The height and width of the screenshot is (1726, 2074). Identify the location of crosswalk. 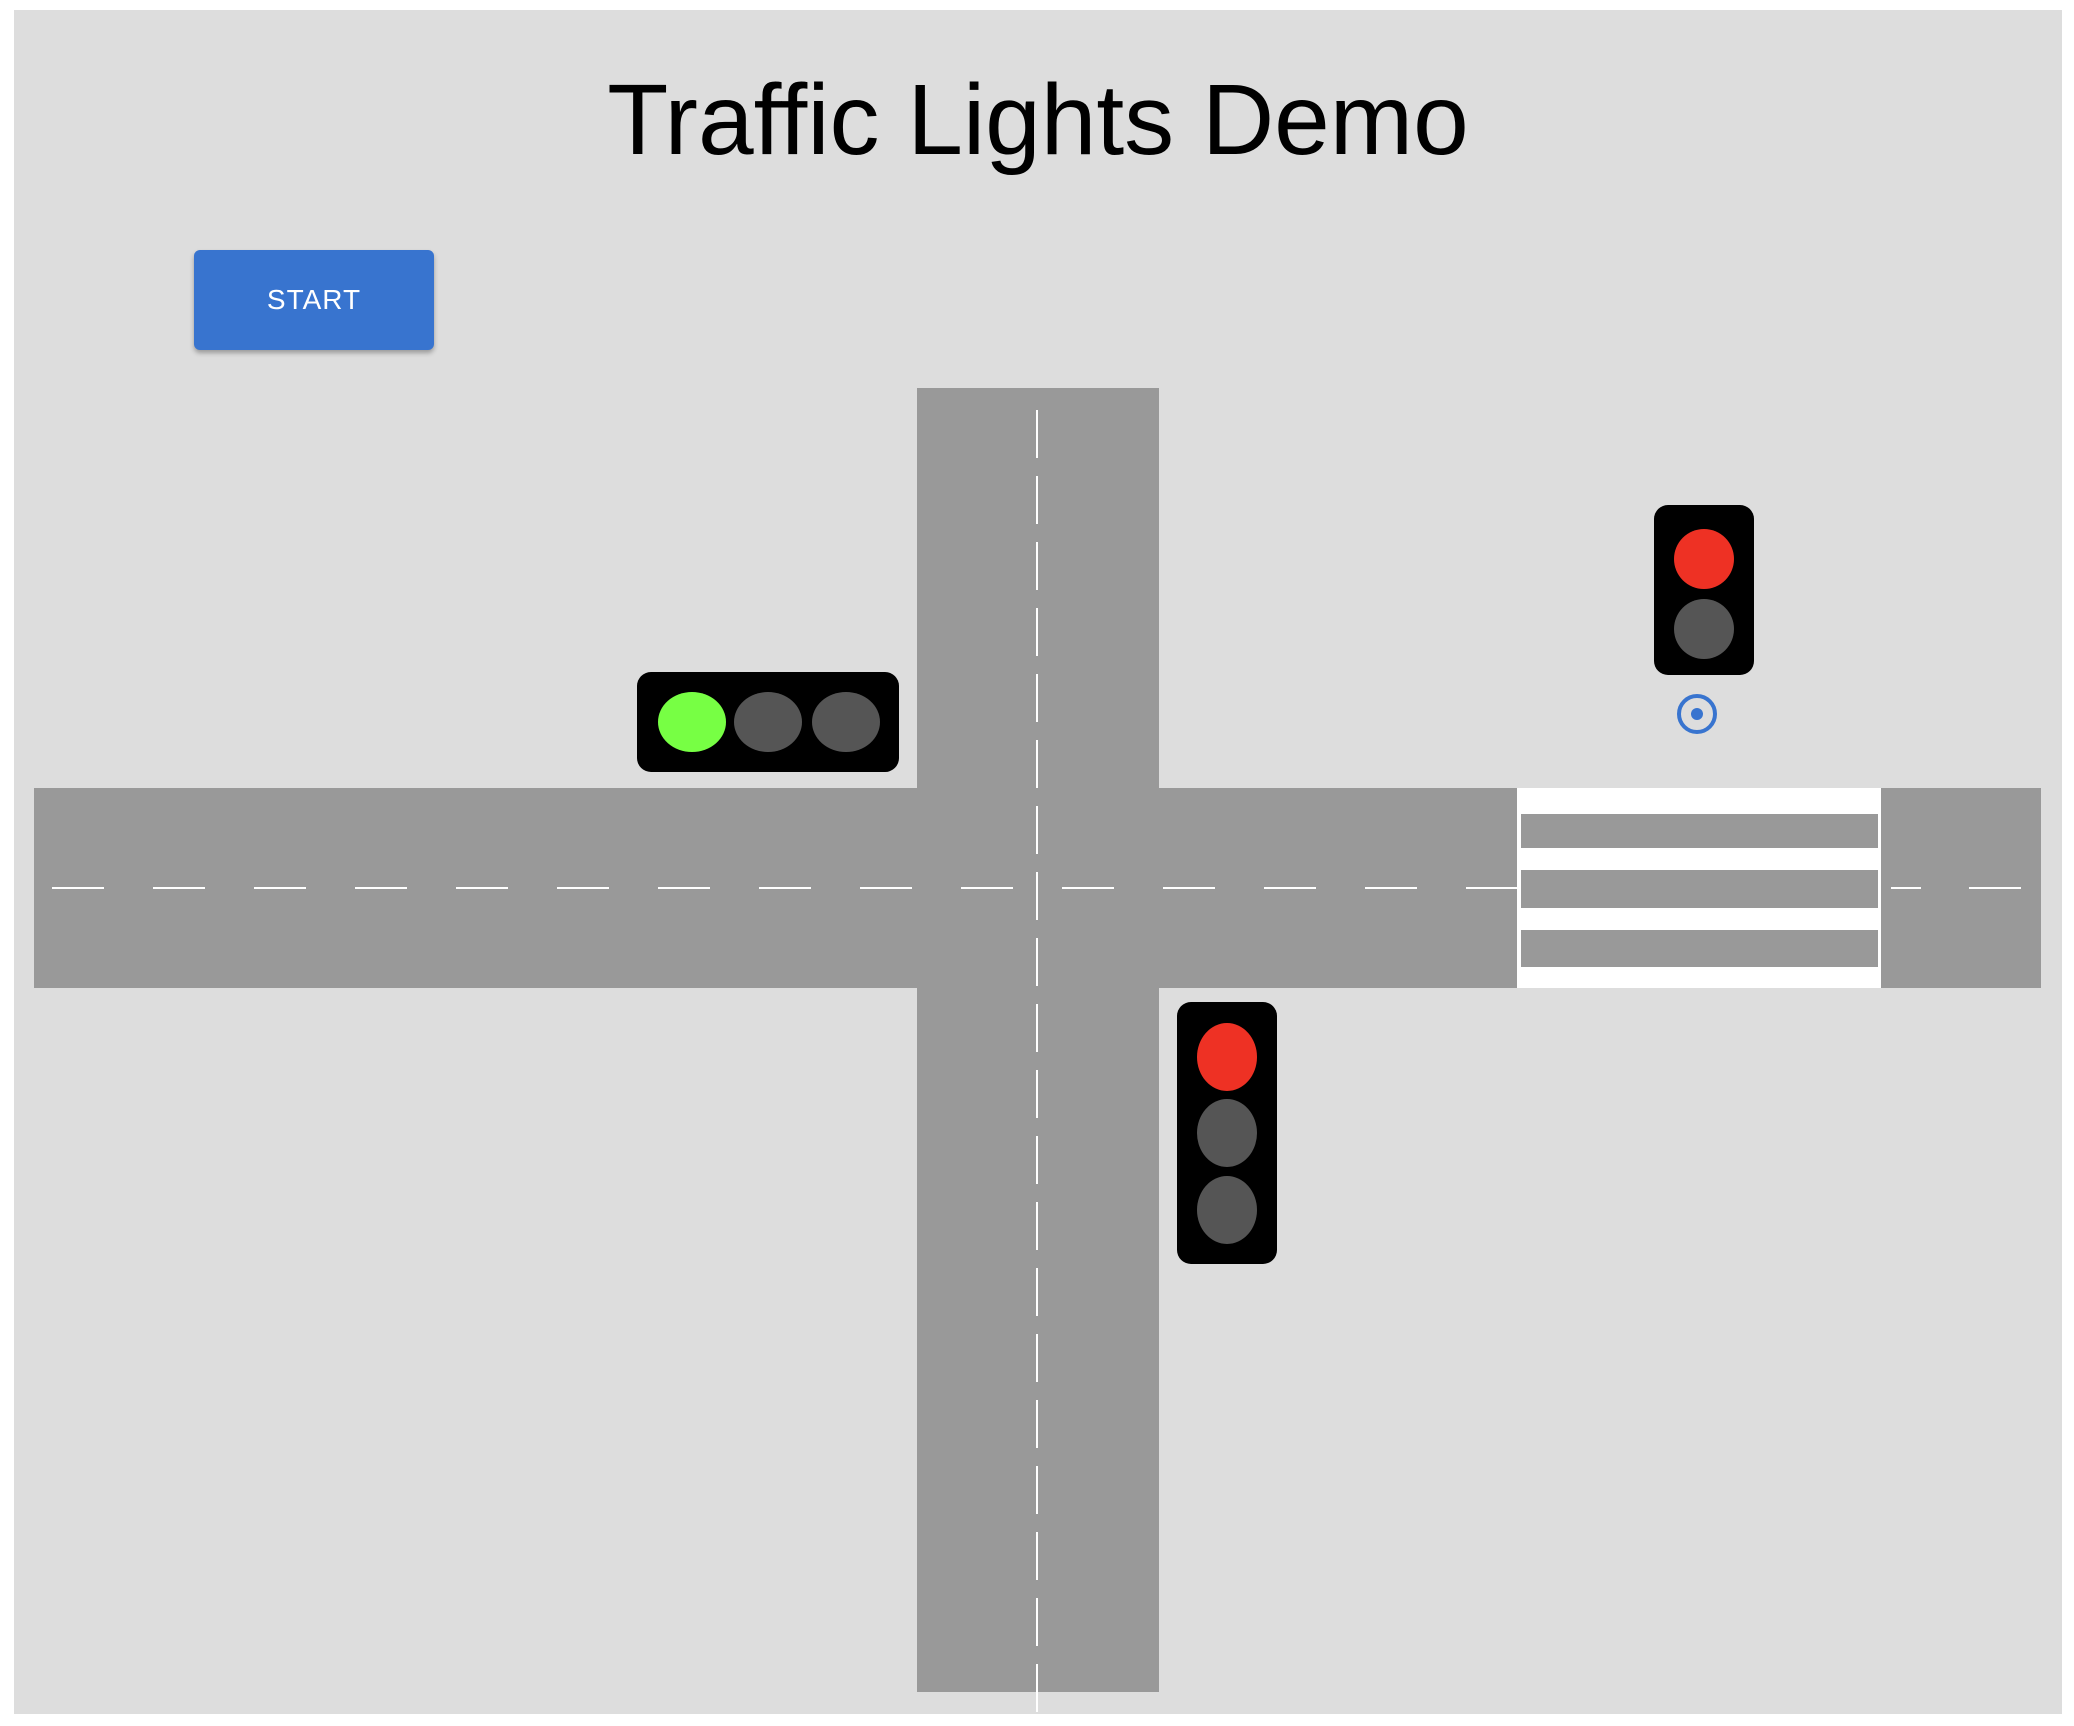
(1699, 888).